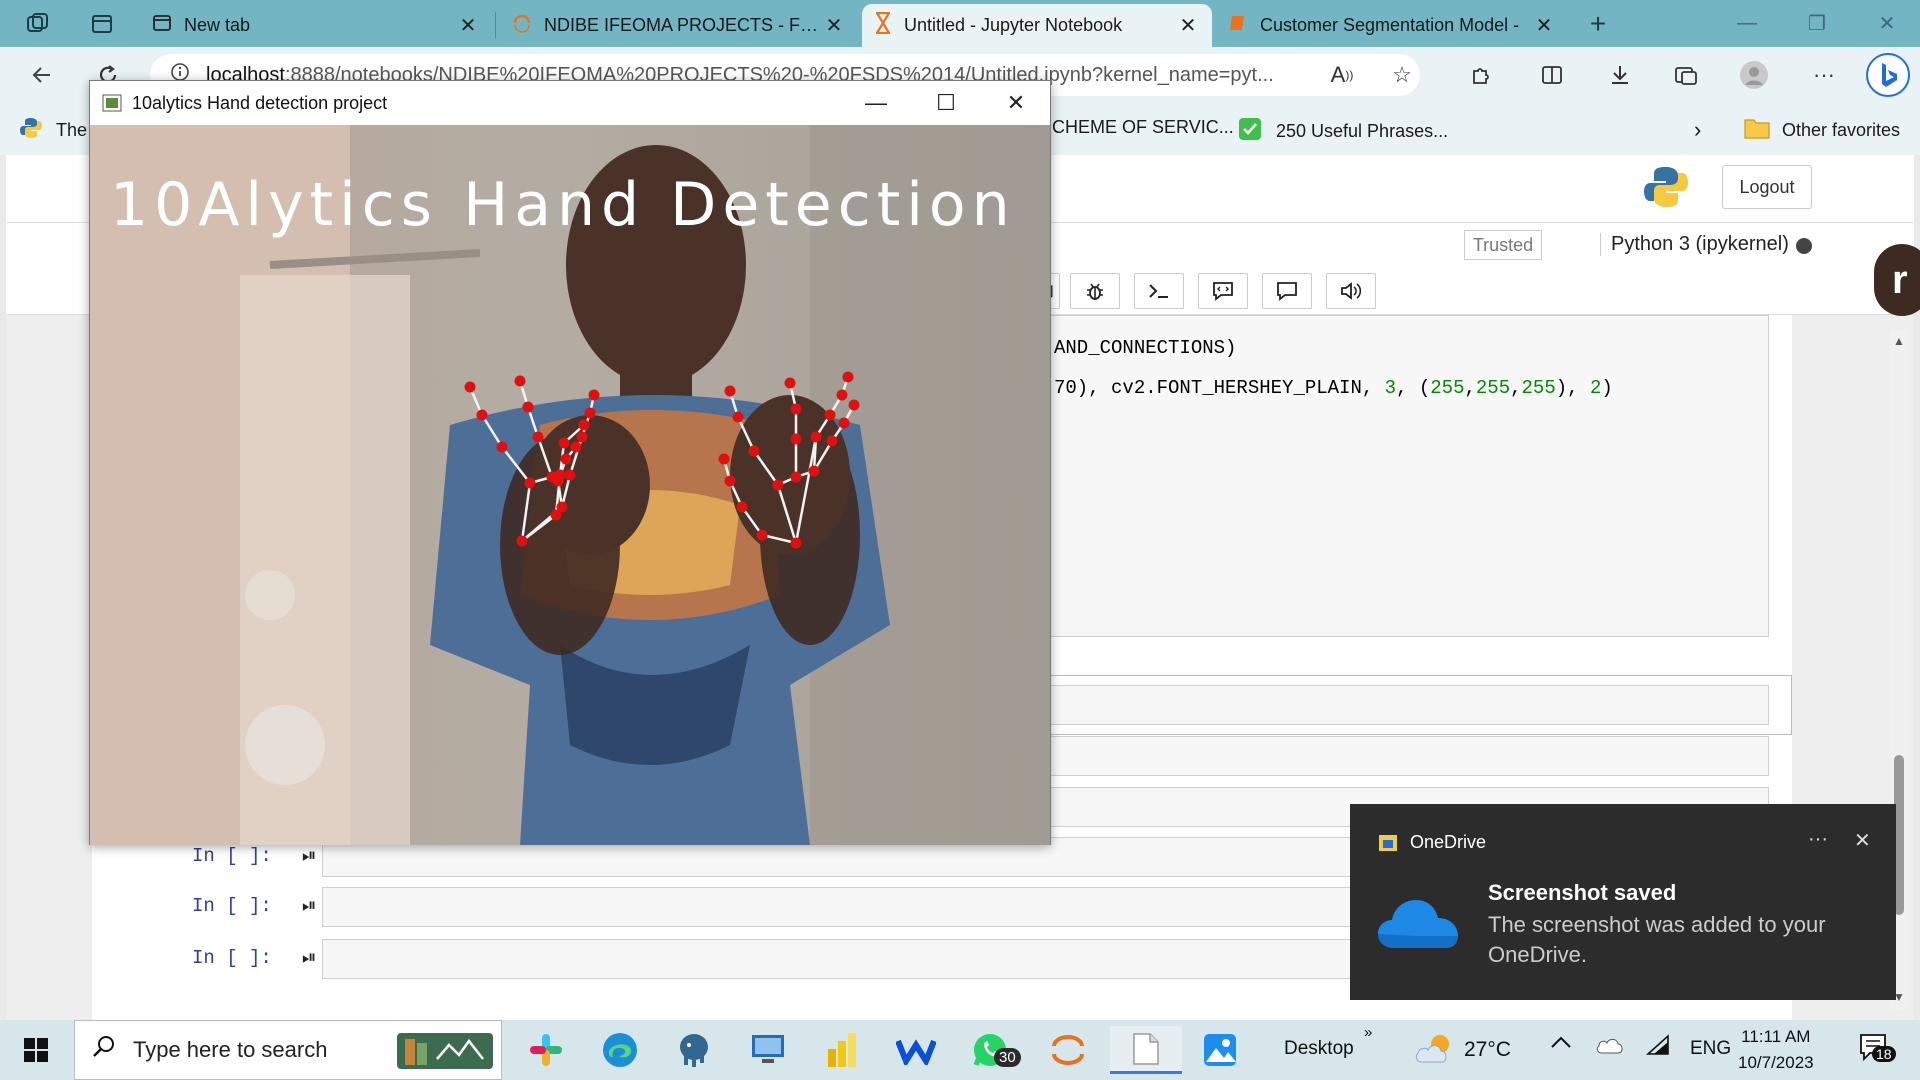 This screenshot has height=1080, width=1920. I want to click on tab-ndibe-projects: NDIBE IFEOMA PROJECTS - FSDS ✕, so click(679, 25).